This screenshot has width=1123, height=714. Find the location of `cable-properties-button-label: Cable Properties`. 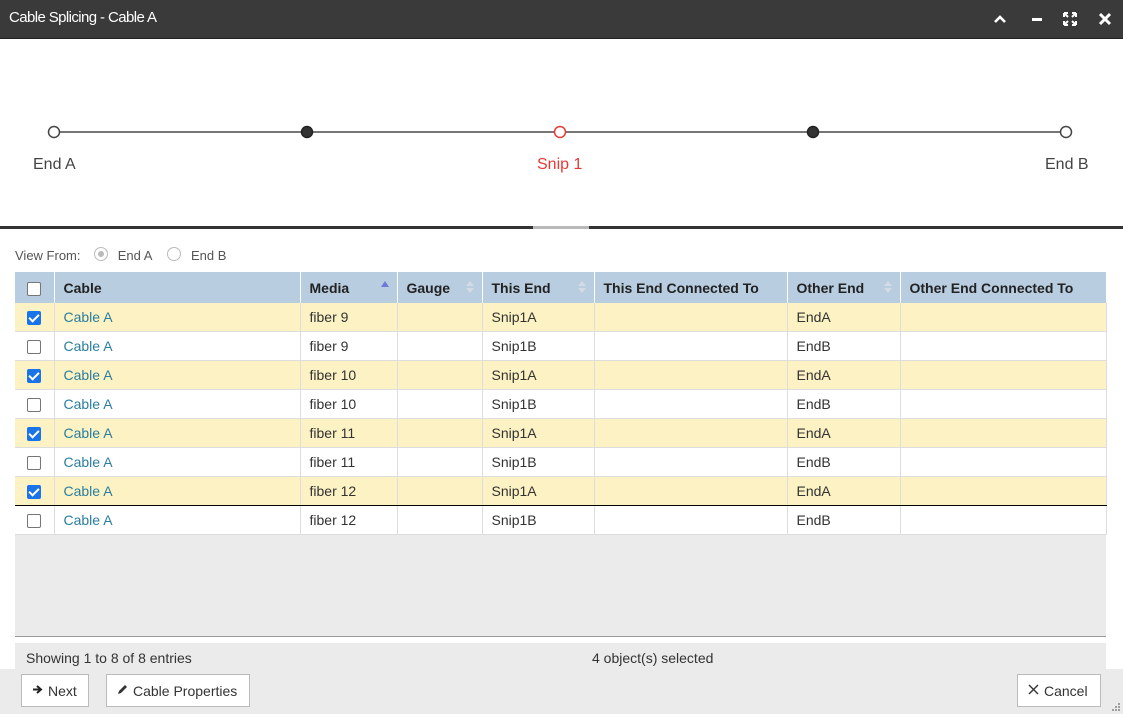

cable-properties-button-label: Cable Properties is located at coordinates (185, 690).